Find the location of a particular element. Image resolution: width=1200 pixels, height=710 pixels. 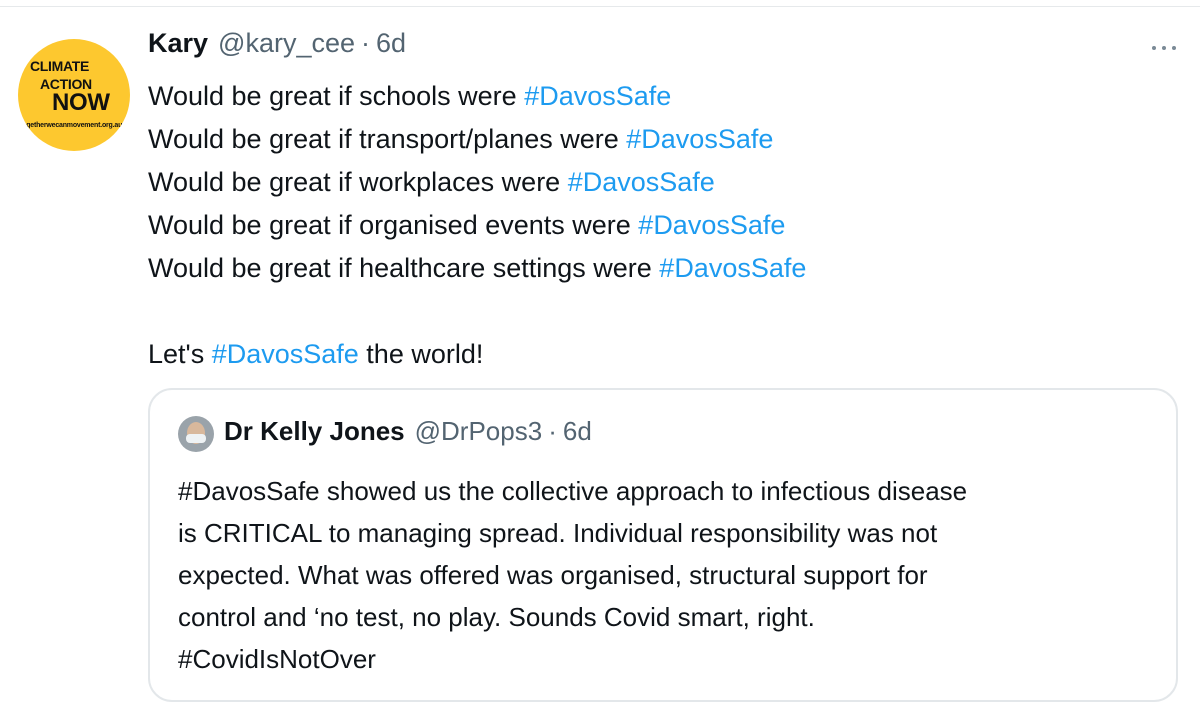

avatar-text-now: NOW is located at coordinates (81, 102).